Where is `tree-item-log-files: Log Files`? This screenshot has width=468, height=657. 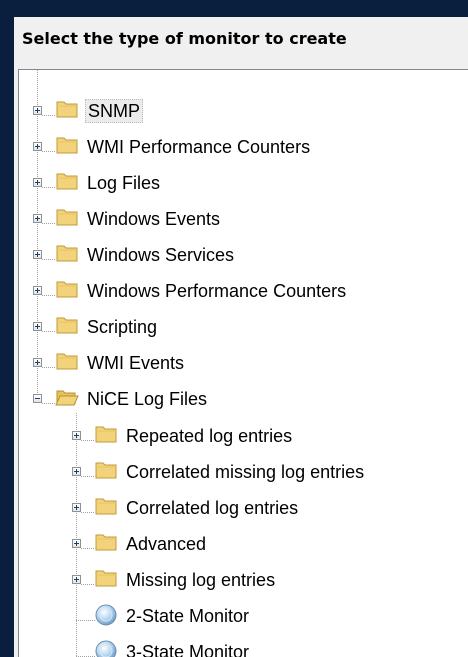
tree-item-log-files: Log Files is located at coordinates (246, 184).